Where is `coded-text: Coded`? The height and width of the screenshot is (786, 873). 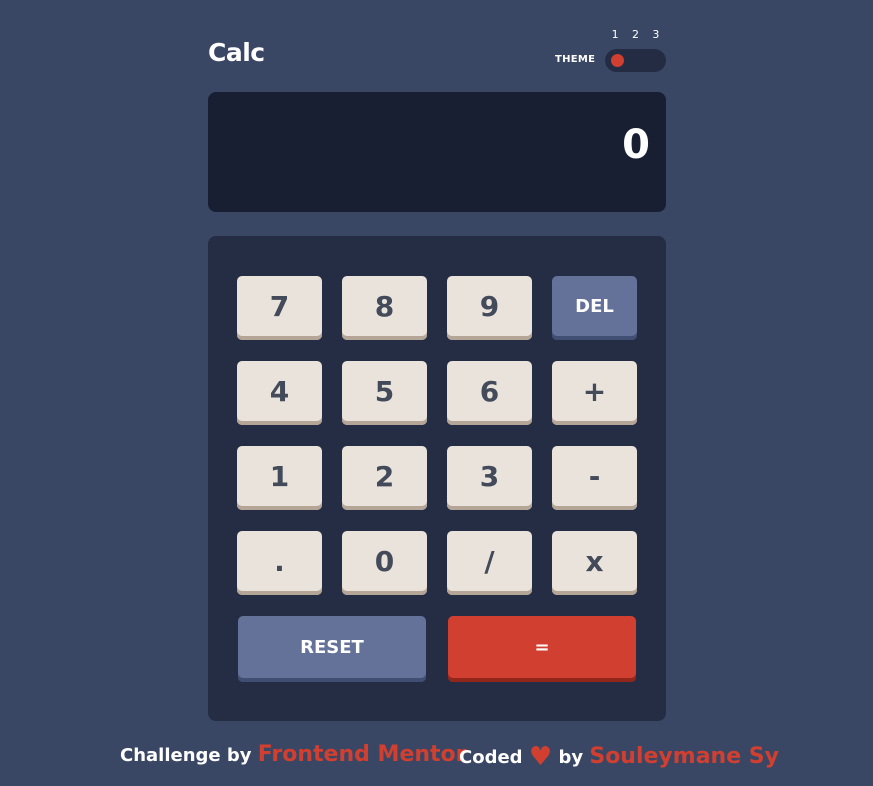
coded-text: Coded is located at coordinates (491, 757).